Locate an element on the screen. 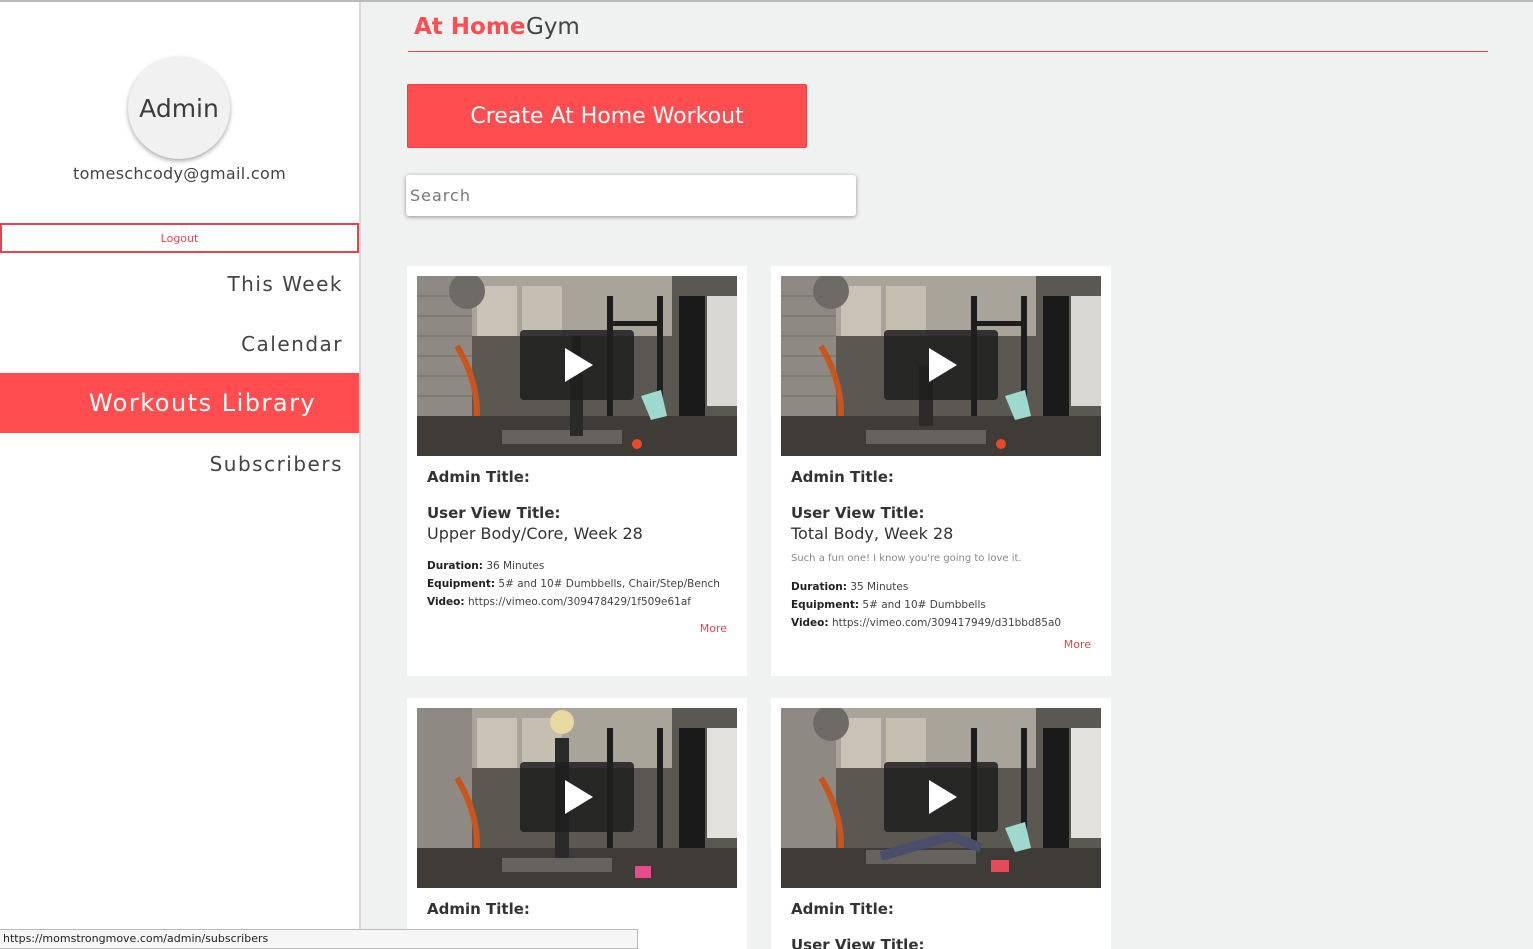 The width and height of the screenshot is (1533, 949). sidebar-item-this-week: This Week is located at coordinates (179, 284).